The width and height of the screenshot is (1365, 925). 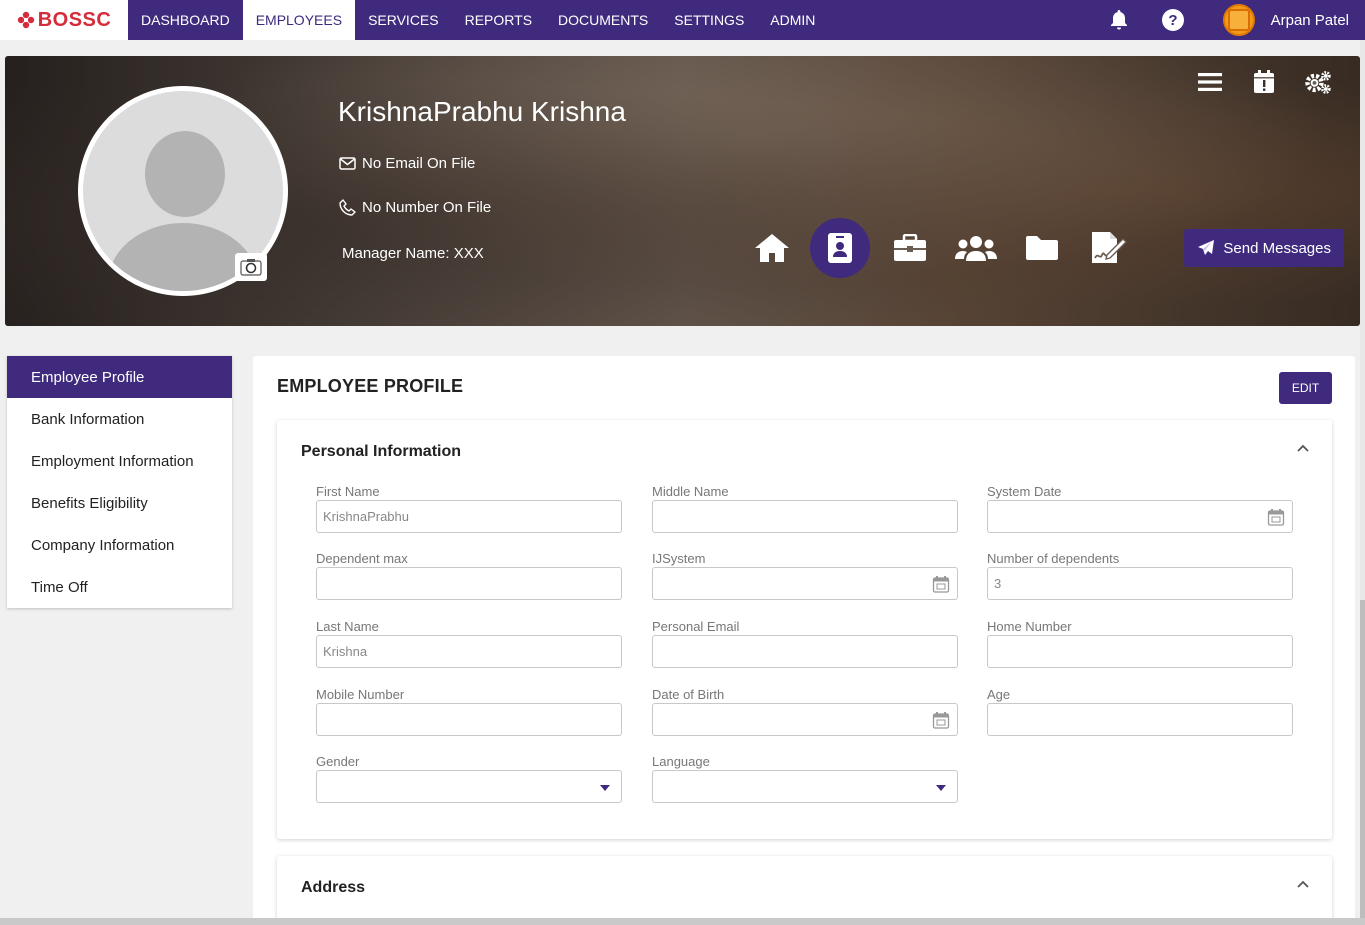 What do you see at coordinates (119, 545) in the screenshot?
I see `sidebar-item-company-information: Company Information` at bounding box center [119, 545].